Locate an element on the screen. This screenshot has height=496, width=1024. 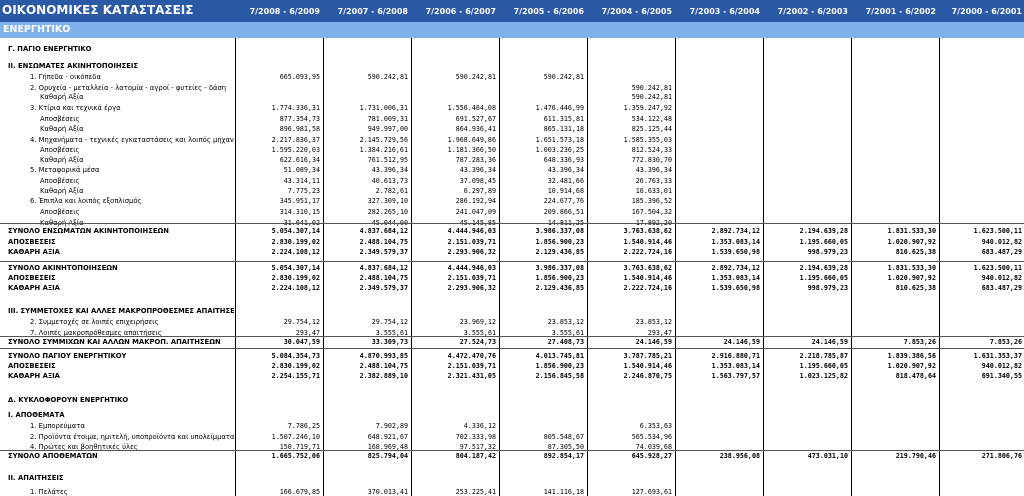
row-label: Δ. ΚΥΚΛΟΦΟΡΟΥΝ ΕΝΕΡΓΗΤΙΚΟ is located at coordinates (68, 400).